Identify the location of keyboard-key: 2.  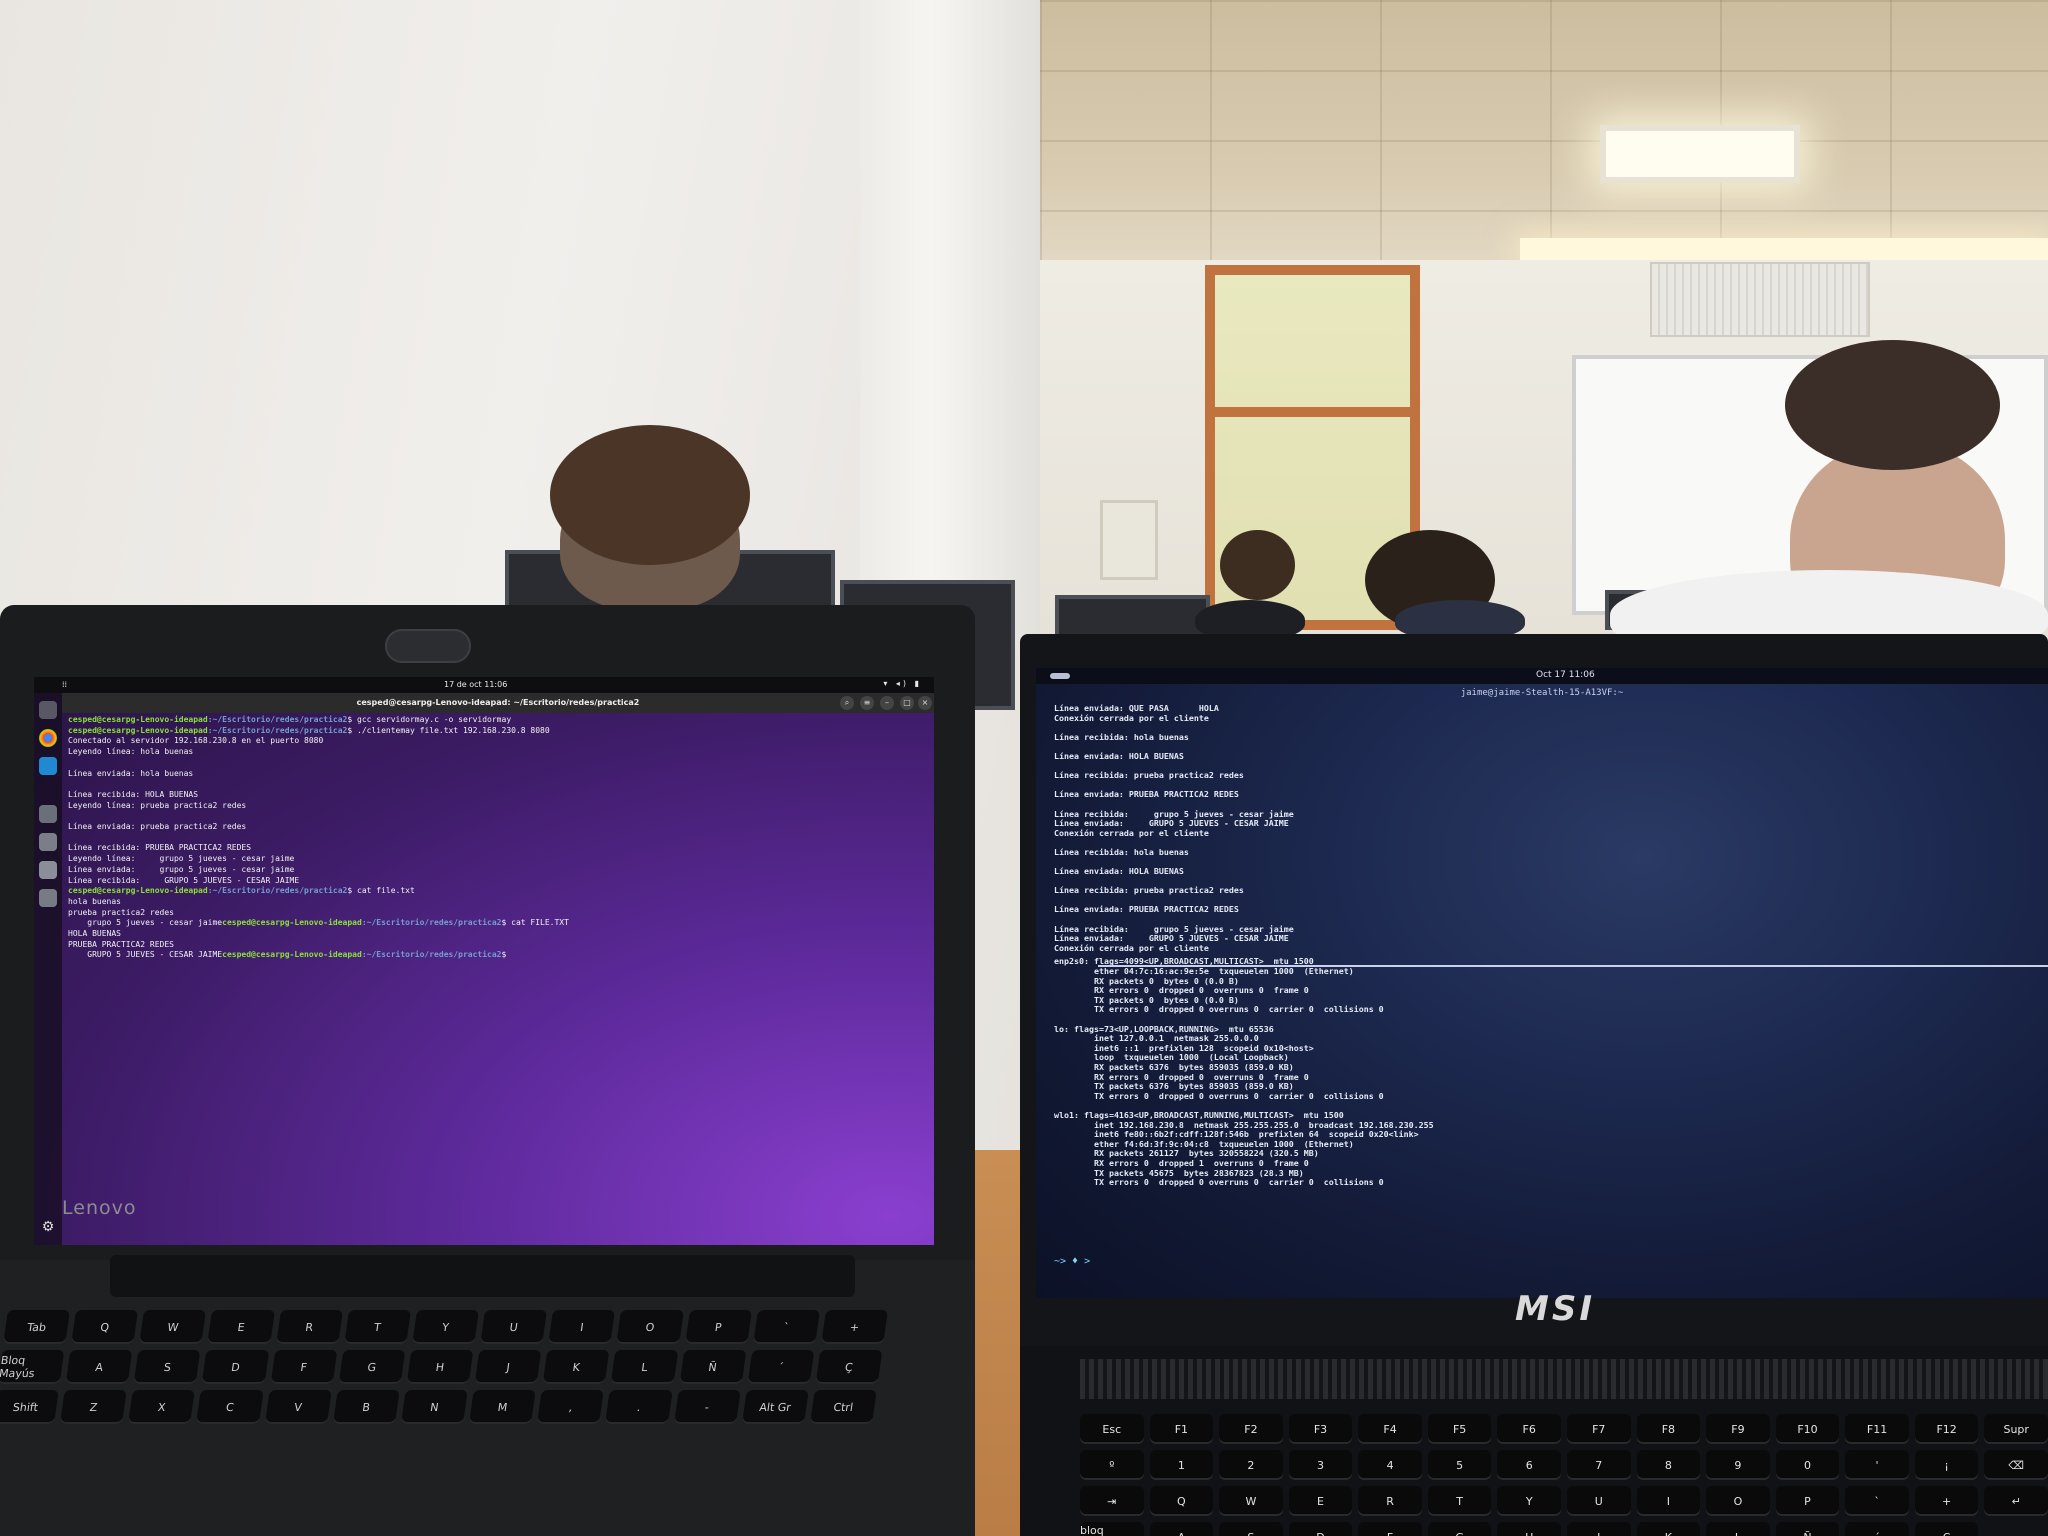
(1251, 1465).